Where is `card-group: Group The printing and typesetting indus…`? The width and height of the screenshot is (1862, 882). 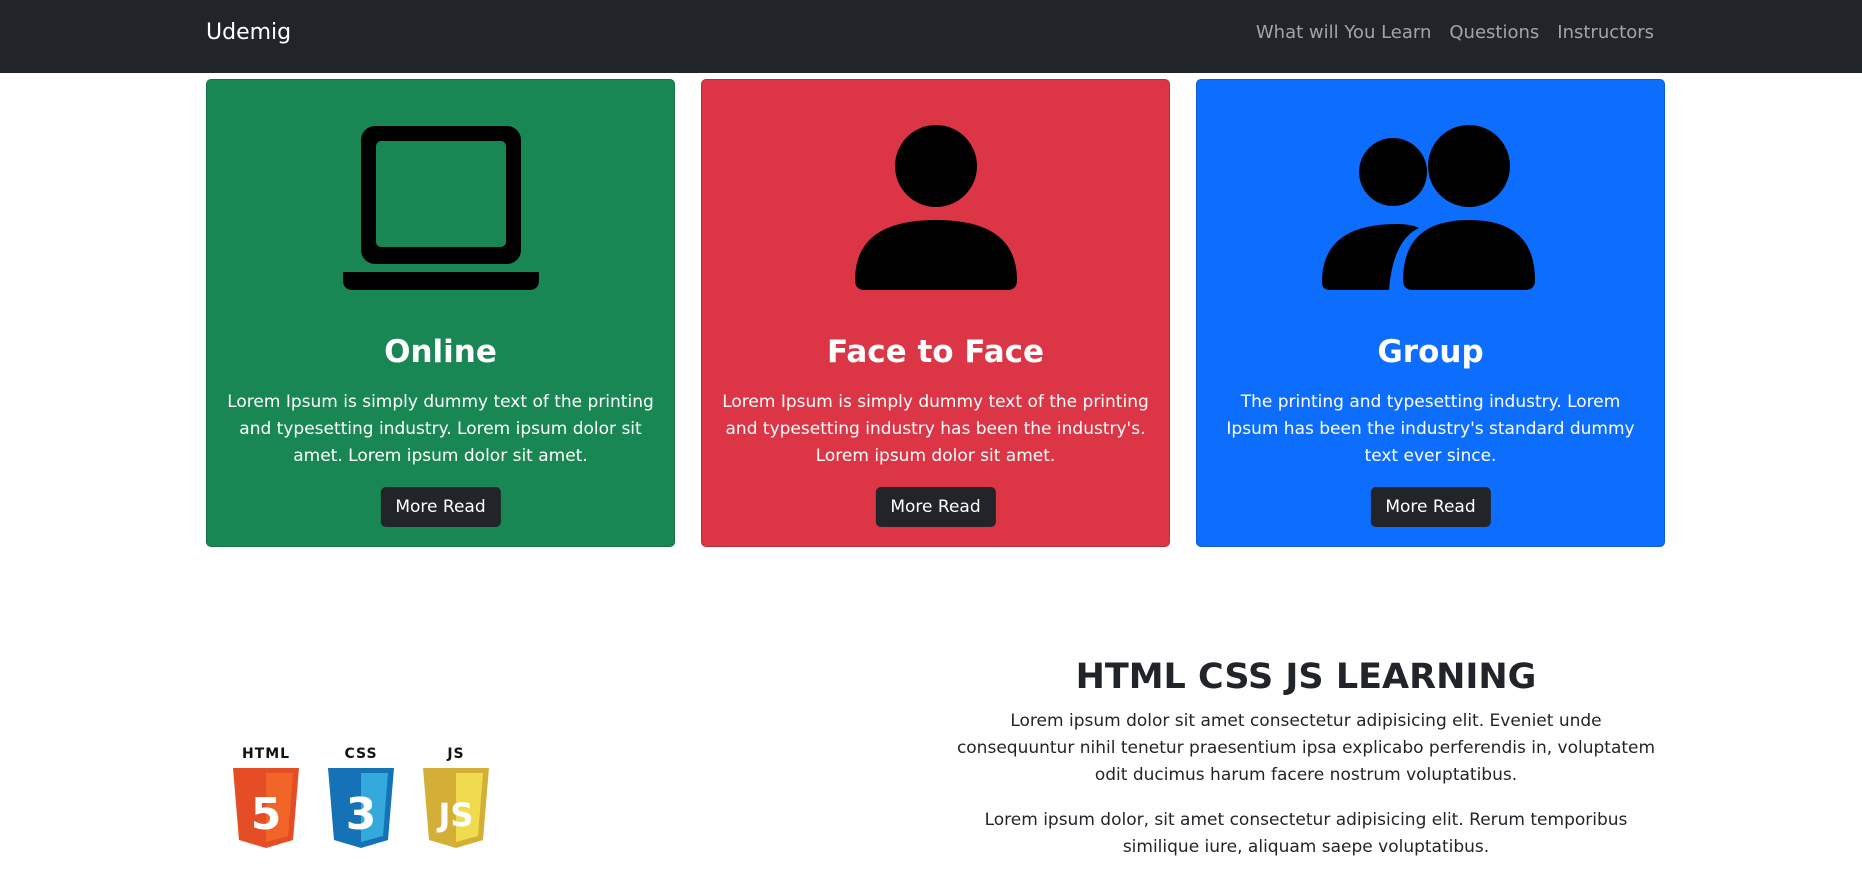
card-group: Group The printing and typesetting indus… is located at coordinates (1430, 313).